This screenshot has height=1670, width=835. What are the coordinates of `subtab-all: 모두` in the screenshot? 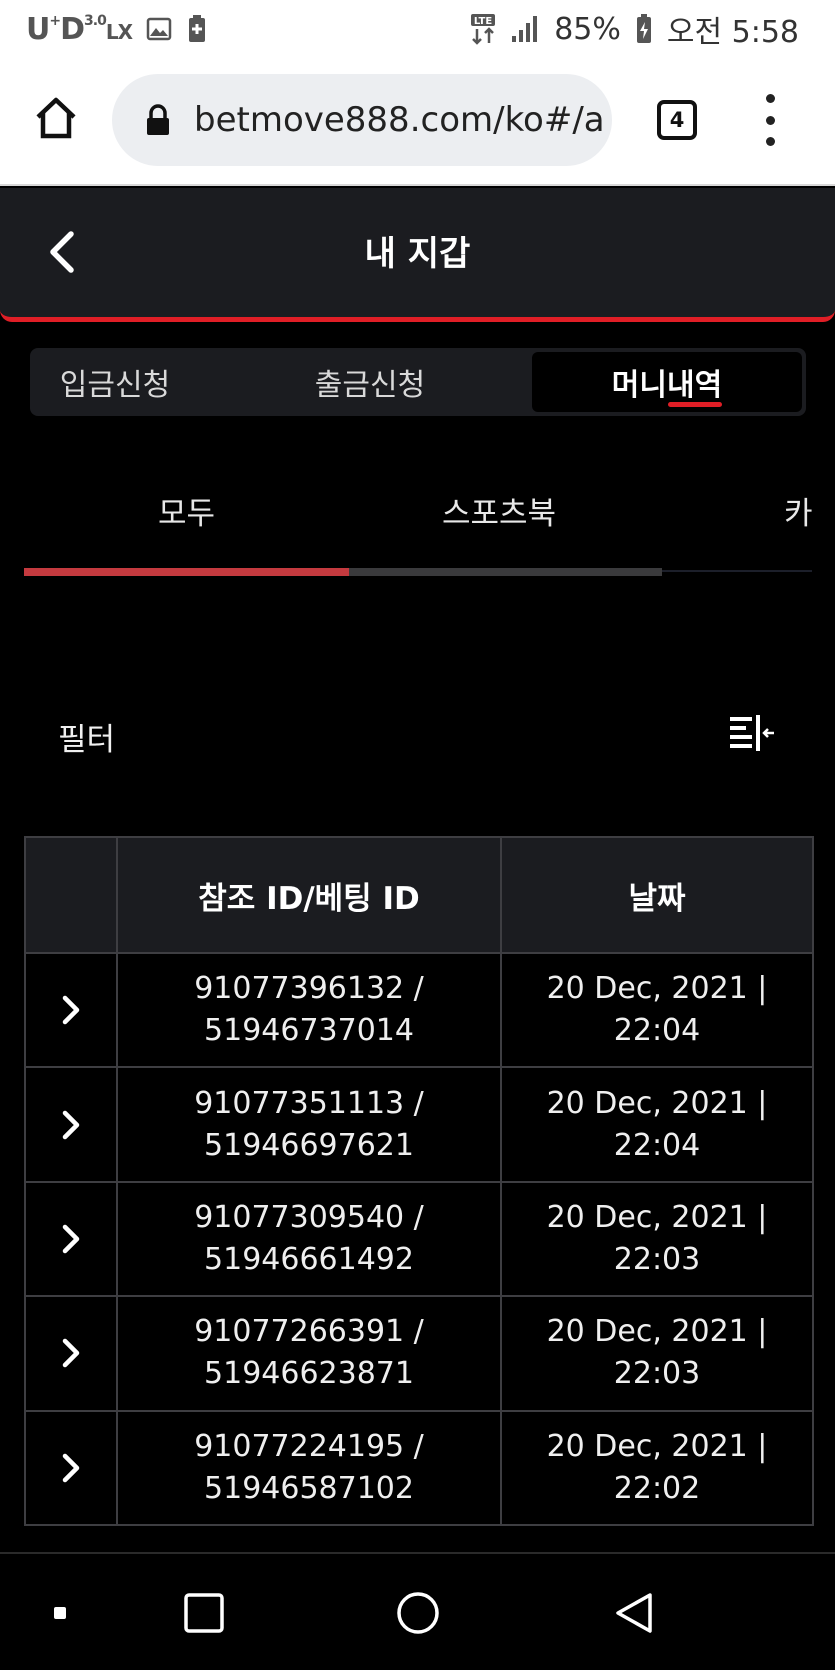 It's located at (186, 510).